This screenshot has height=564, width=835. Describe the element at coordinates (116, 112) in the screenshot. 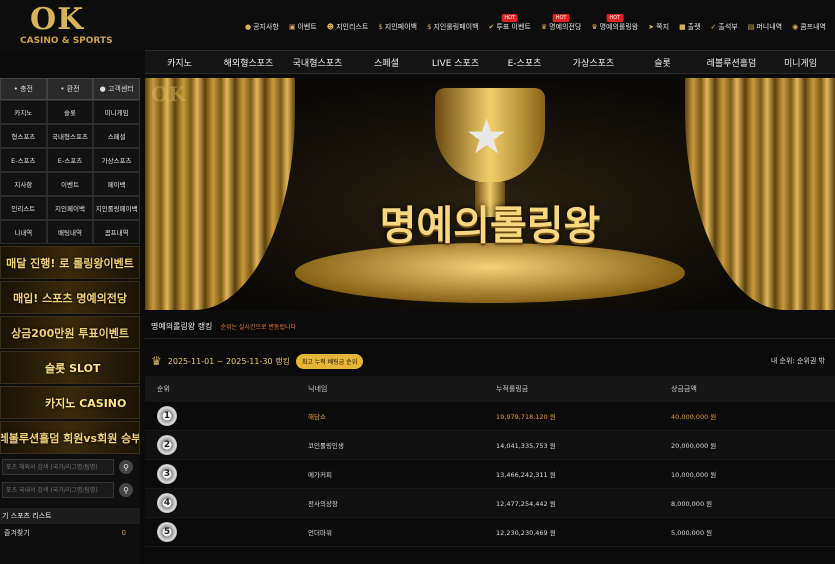

I see `sidebar-item: 미니게임` at that location.